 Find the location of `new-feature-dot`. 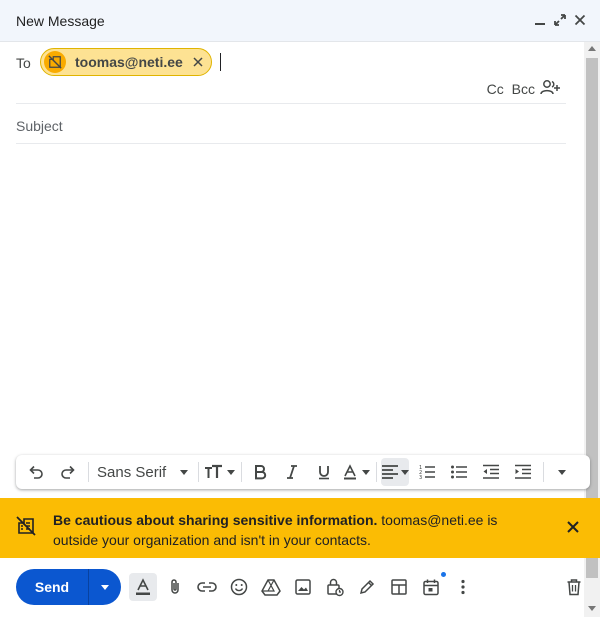

new-feature-dot is located at coordinates (443, 574).